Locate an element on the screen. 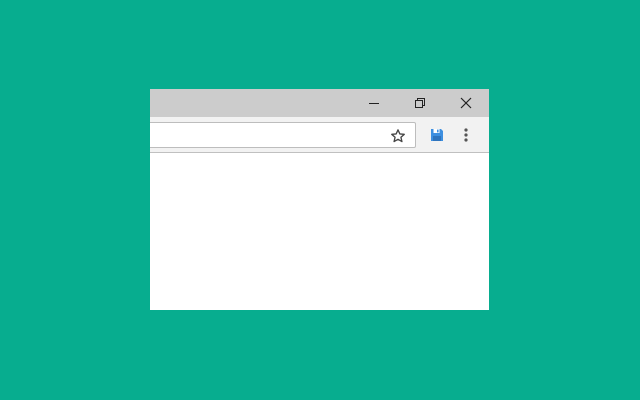 Image resolution: width=640 pixels, height=400 pixels. title-bar is located at coordinates (319, 103).